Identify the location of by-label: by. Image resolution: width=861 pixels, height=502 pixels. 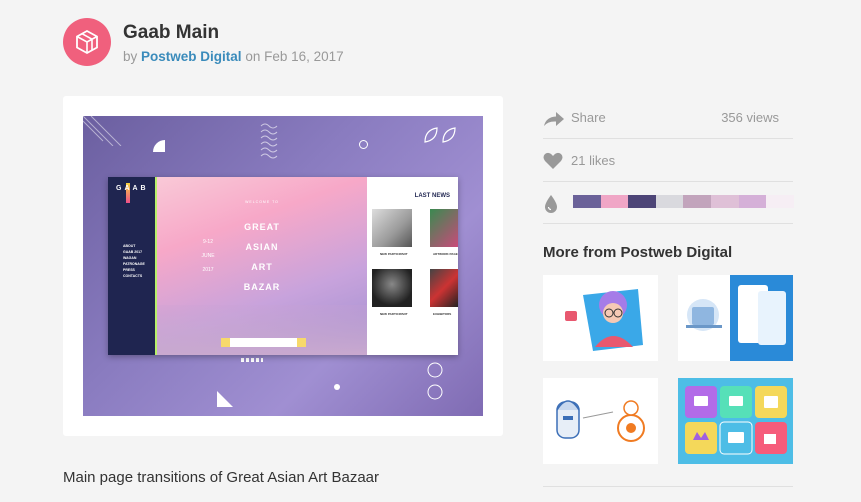
(130, 56).